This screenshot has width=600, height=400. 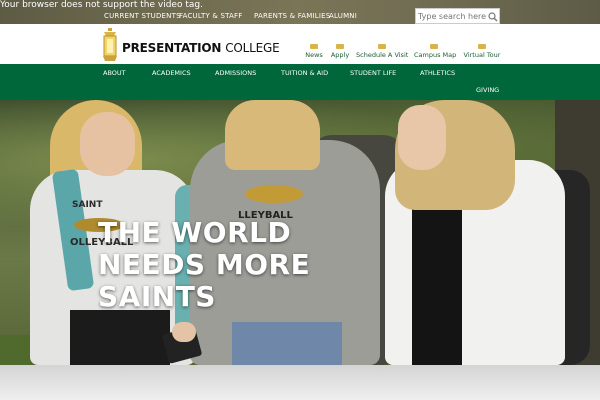 What do you see at coordinates (142, 16) in the screenshot?
I see `utility-link-current-students: CURRENT STUDENTS` at bounding box center [142, 16].